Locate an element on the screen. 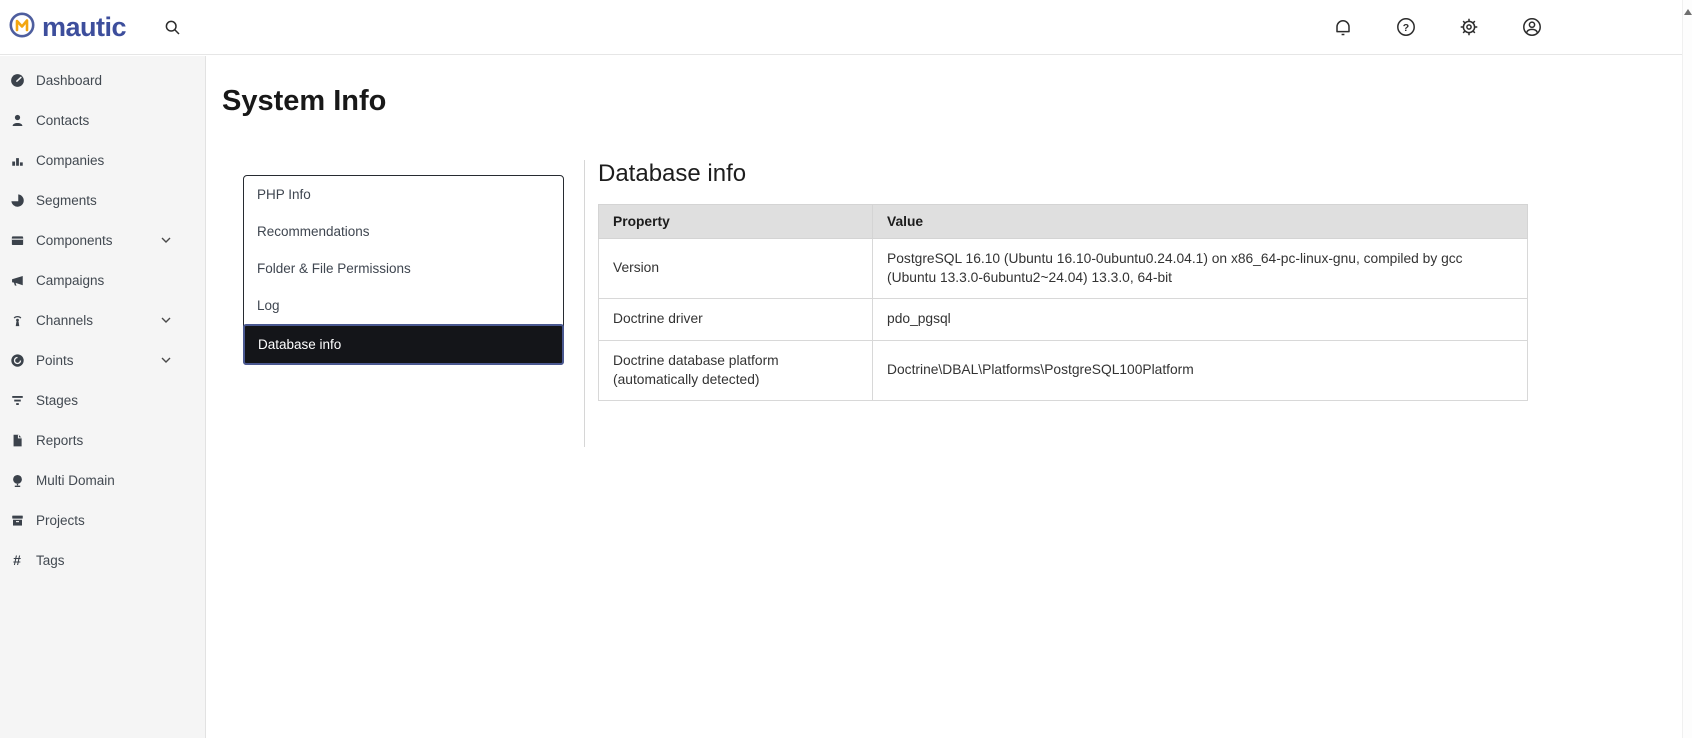 Image resolution: width=1692 pixels, height=738 pixels. sidebar-item-dashboard: Dashboard is located at coordinates (102, 80).